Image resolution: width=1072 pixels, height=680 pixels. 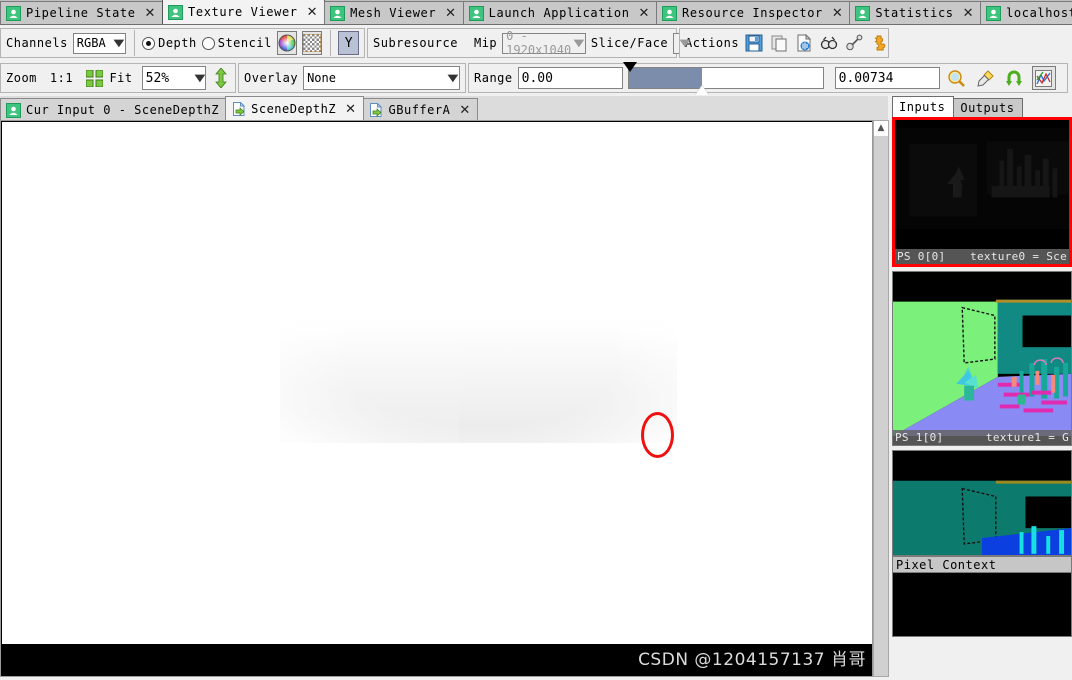 I want to click on window-tab-localhost-ue4editor: localhost - UE4Editor [PID 13016] ✕, so click(x=1026, y=12).